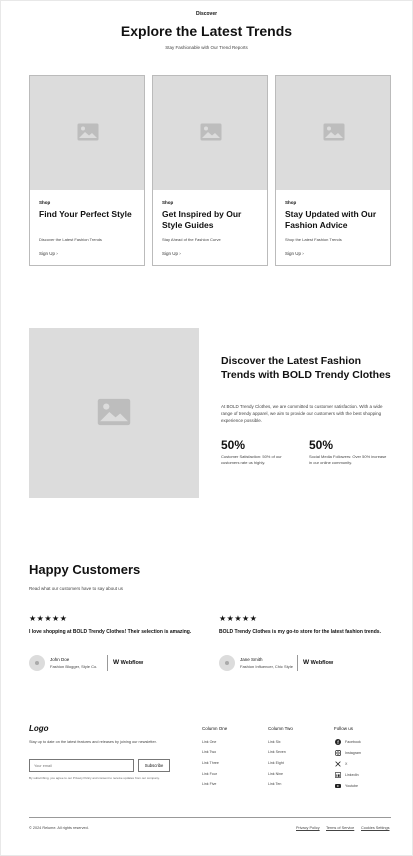  Describe the element at coordinates (277, 752) in the screenshot. I see `footer-link: Link Seven` at that location.